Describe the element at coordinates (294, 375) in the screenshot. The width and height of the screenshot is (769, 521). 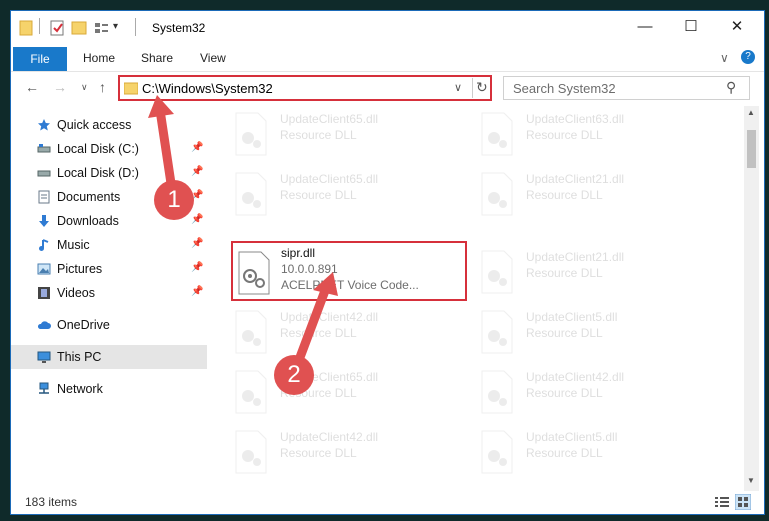
I see `step-badge-2: 2` at that location.